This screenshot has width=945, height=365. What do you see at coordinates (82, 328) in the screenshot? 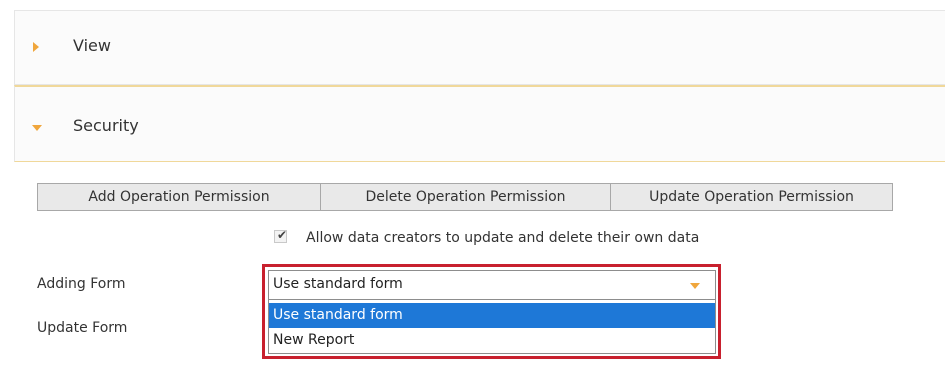
I see `update-form-label: Update Form` at bounding box center [82, 328].